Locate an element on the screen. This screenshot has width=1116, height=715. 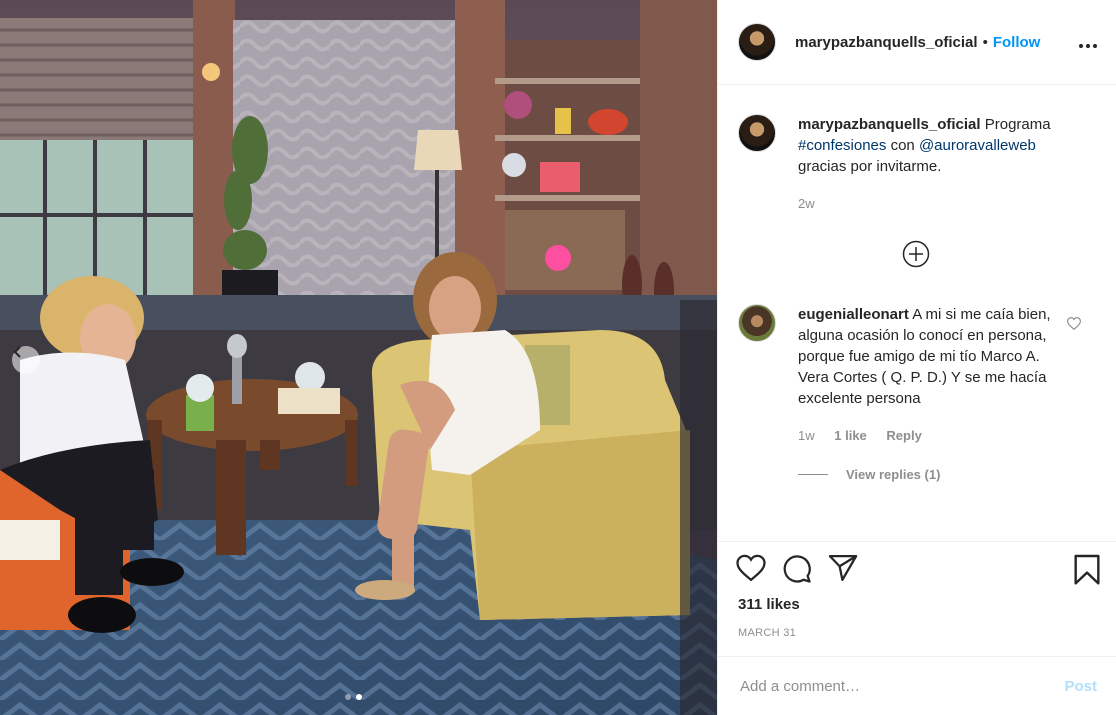
caption-text: con is located at coordinates (902, 145).